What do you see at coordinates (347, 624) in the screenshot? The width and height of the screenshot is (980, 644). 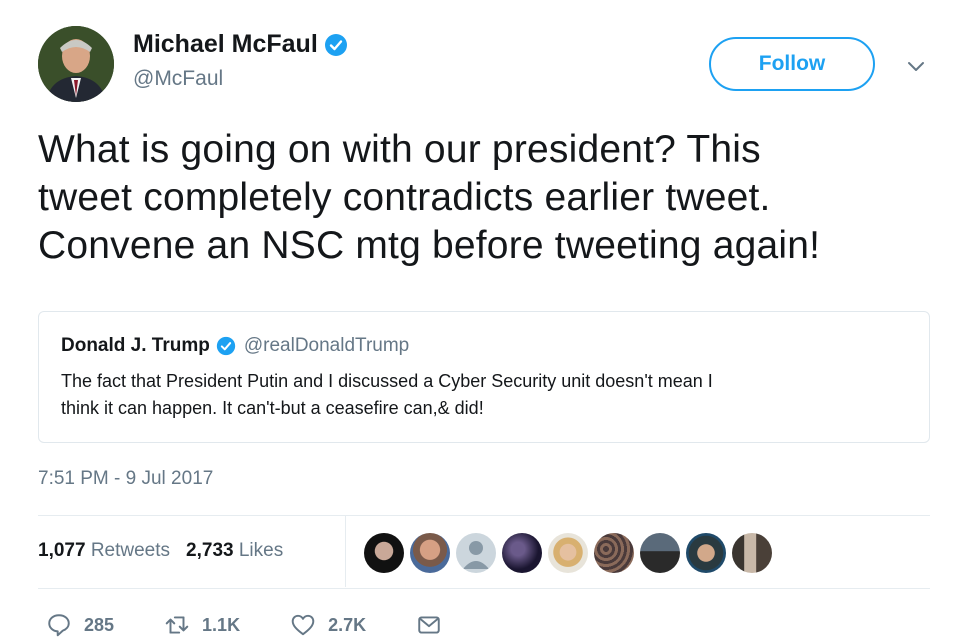 I see `like-count: 2.7K` at bounding box center [347, 624].